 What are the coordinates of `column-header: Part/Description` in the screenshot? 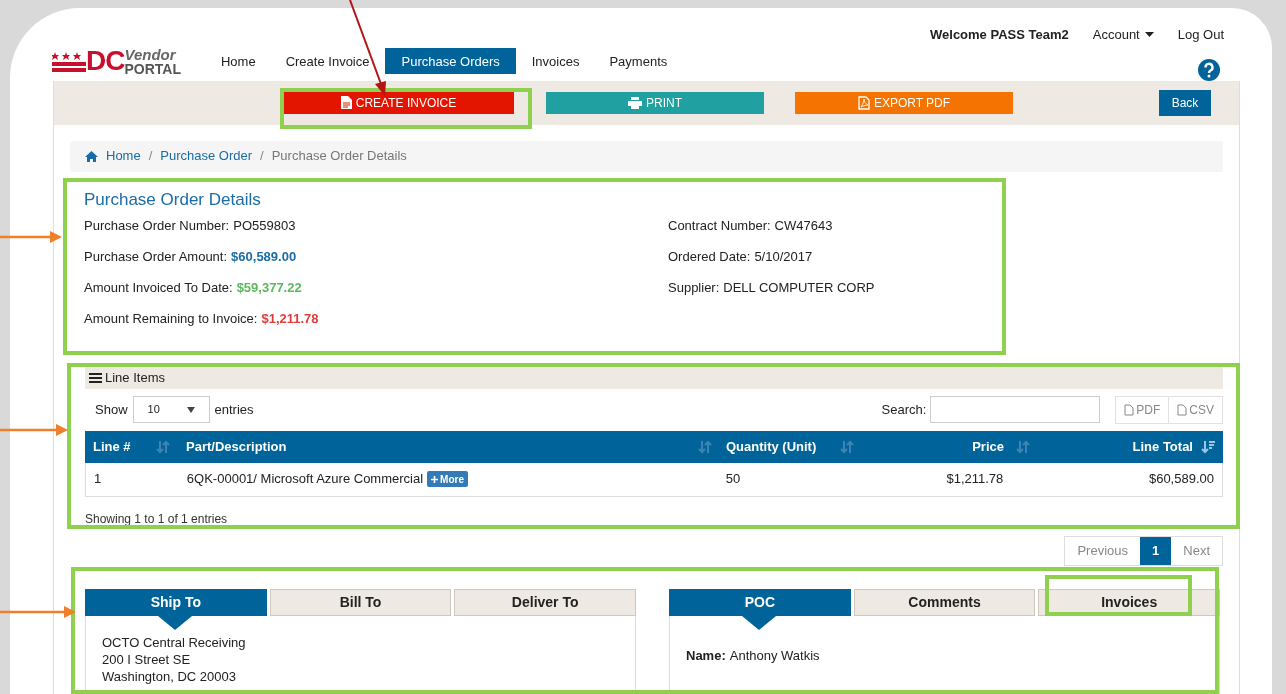 It's located at (450, 446).